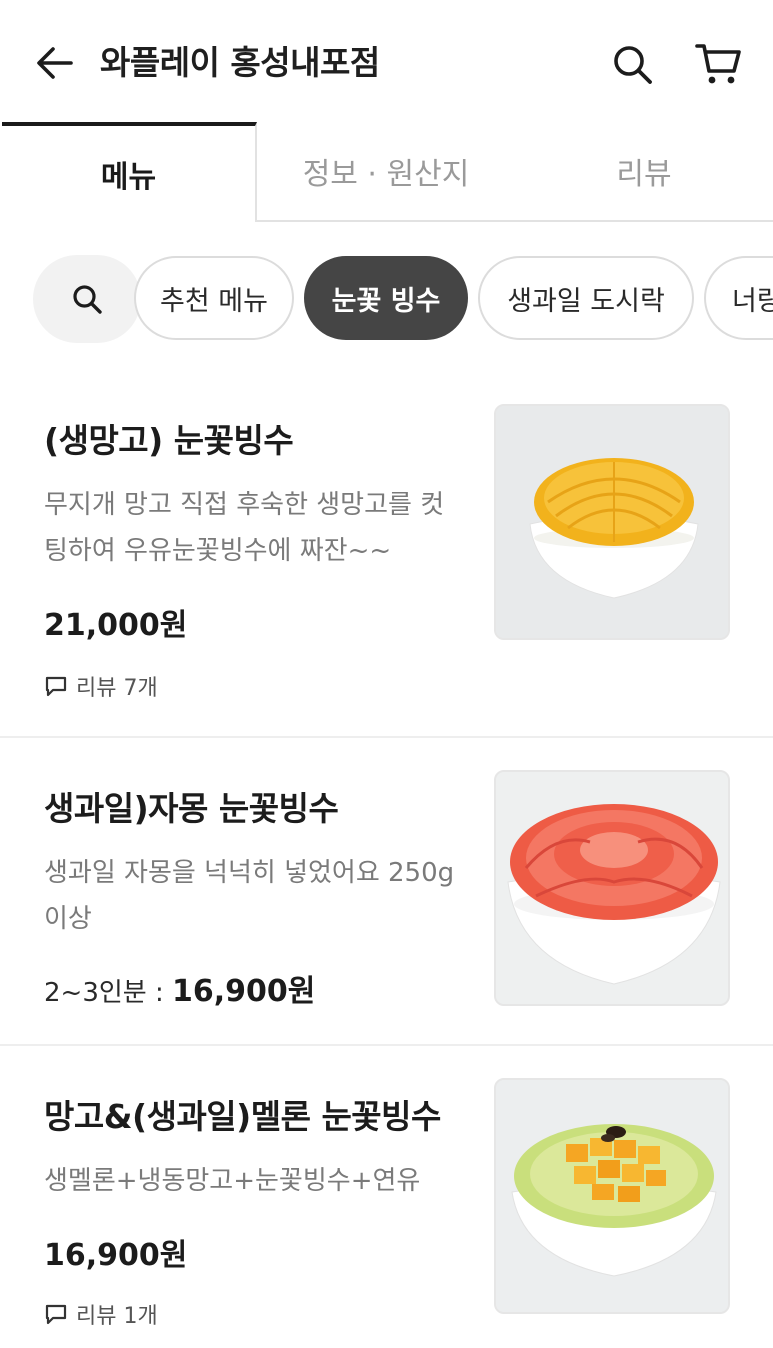 Image resolution: width=773 pixels, height=1348 pixels. I want to click on menu-item-description: 무지개 망고 직접 후숙한 생망고를 컷팅하여 우유눈꽃빙수에 짜잔~~, so click(244, 528).